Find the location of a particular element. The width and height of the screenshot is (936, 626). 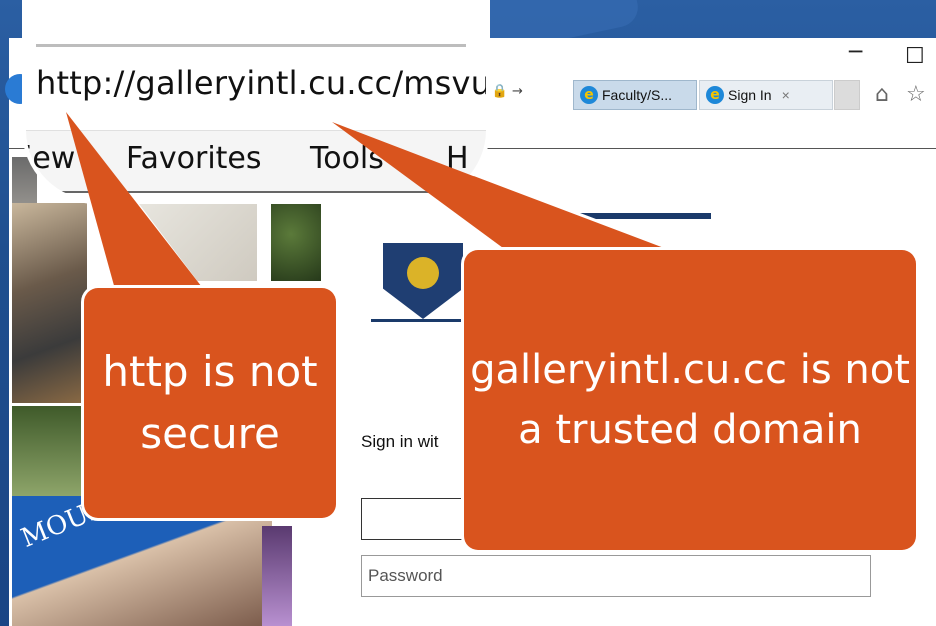

menu-item-favorites: Favorites is located at coordinates (194, 158).